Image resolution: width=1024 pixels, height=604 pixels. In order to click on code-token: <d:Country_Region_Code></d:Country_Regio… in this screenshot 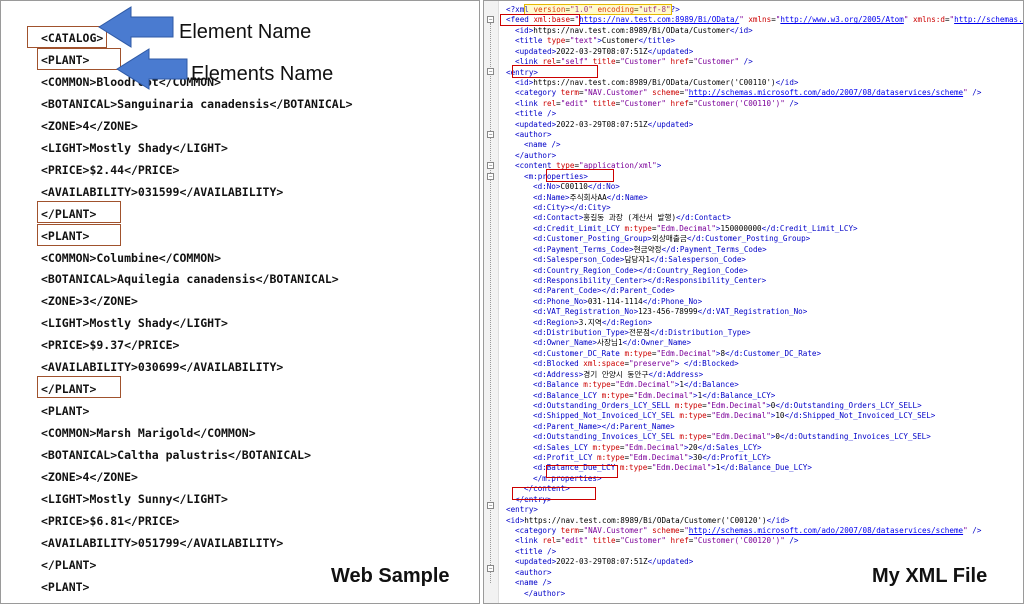, I will do `click(640, 270)`.